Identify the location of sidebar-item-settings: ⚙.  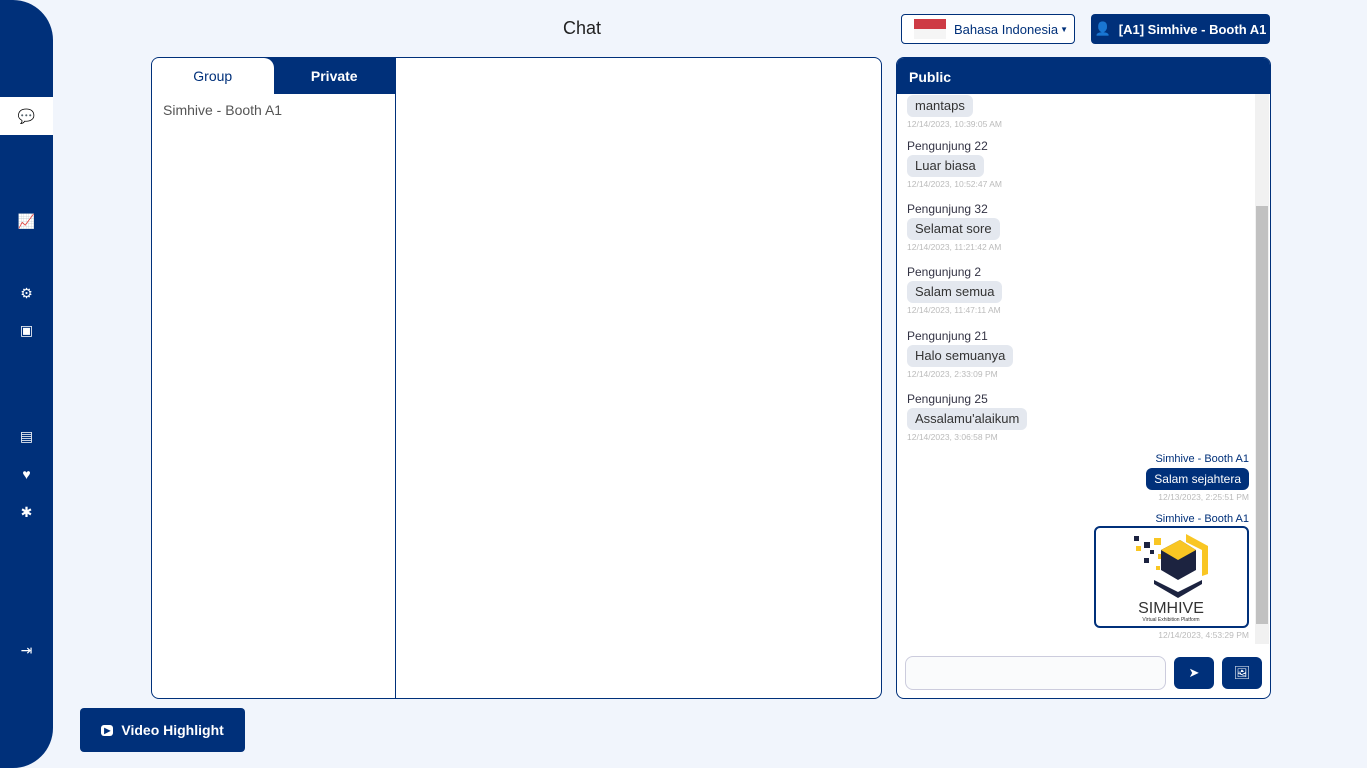
(26, 293).